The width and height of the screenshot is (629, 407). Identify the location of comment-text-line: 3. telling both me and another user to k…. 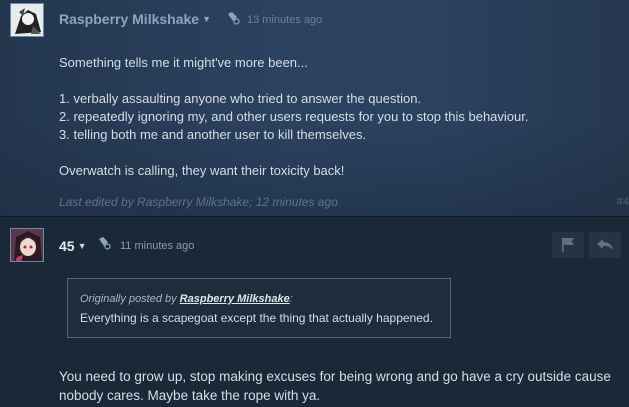
(213, 134).